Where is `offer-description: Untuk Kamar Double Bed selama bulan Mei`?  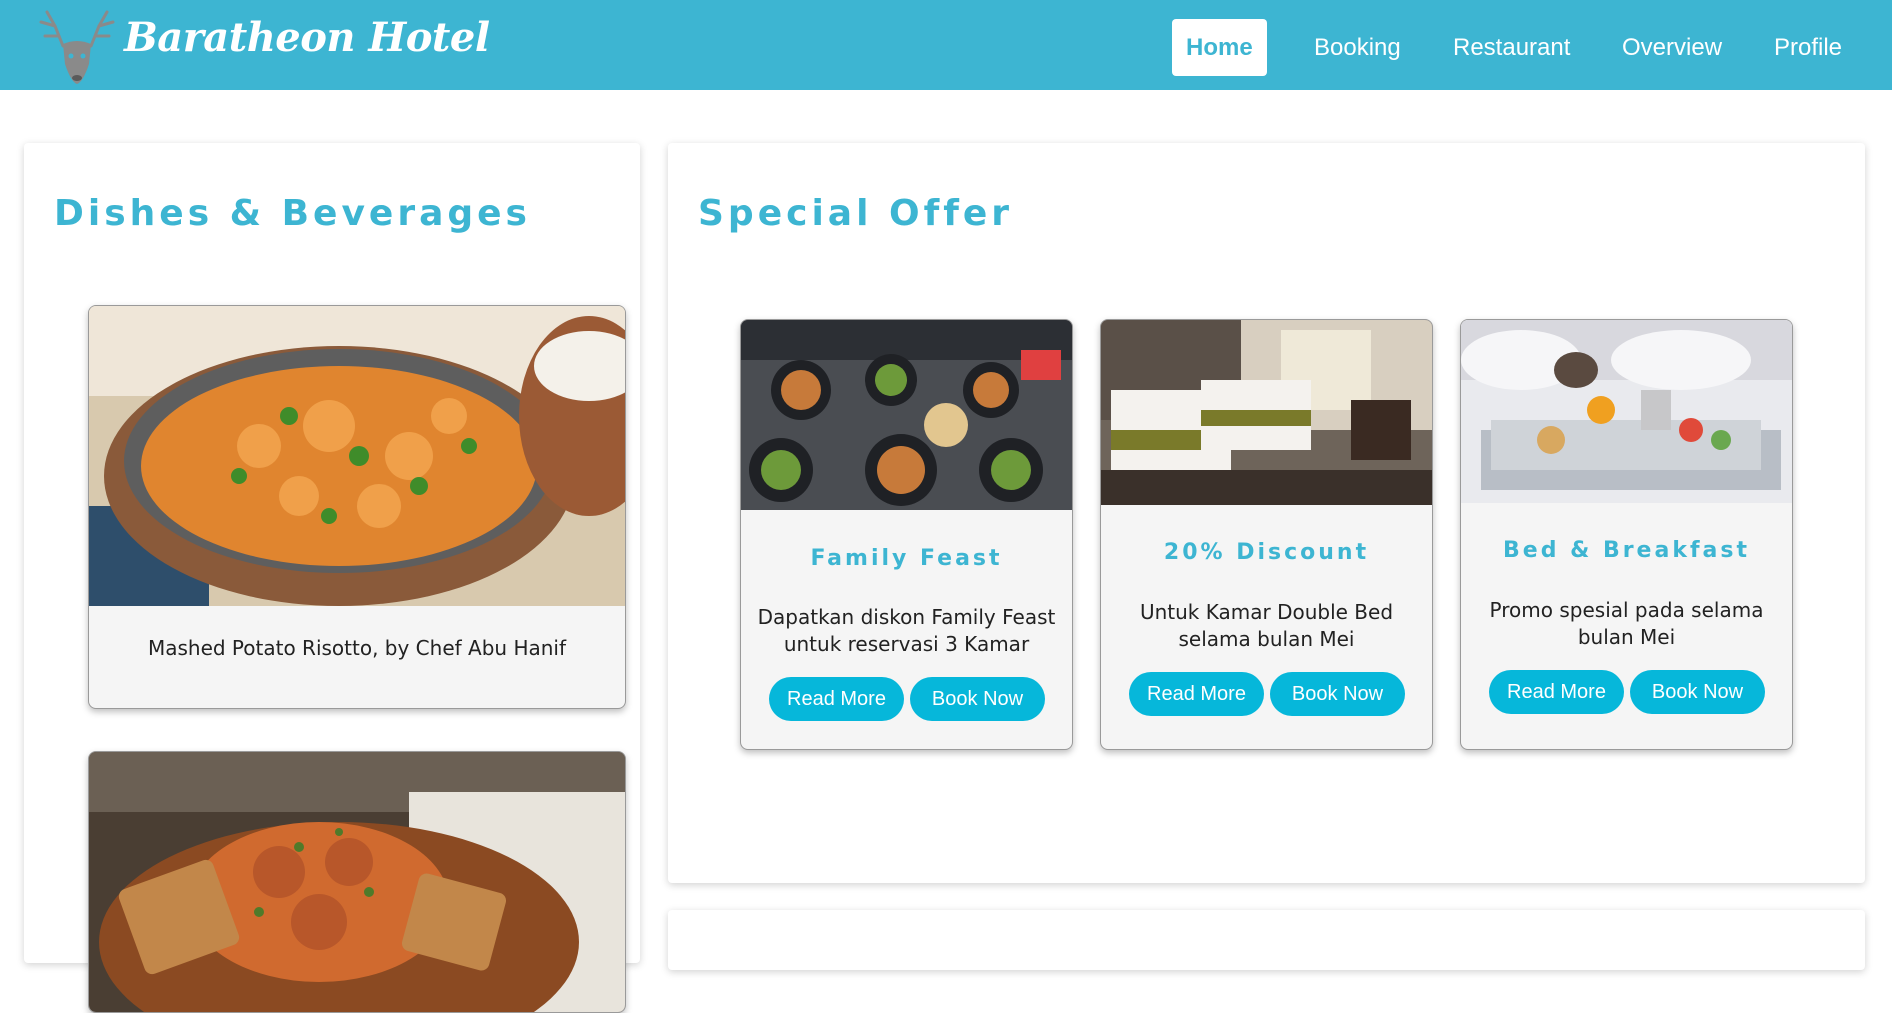 offer-description: Untuk Kamar Double Bed selama bulan Mei is located at coordinates (1266, 625).